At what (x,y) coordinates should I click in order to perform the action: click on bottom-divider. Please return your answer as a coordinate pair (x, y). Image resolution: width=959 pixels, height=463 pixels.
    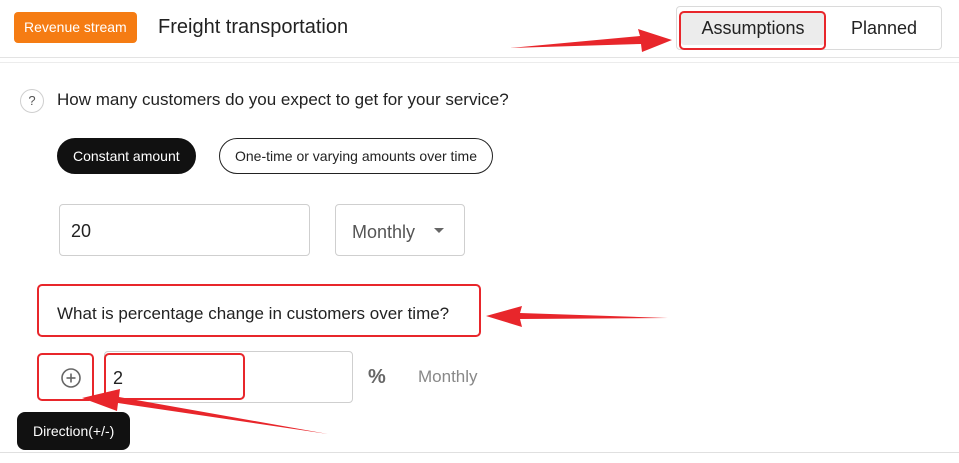
    Looking at the image, I should click on (479, 452).